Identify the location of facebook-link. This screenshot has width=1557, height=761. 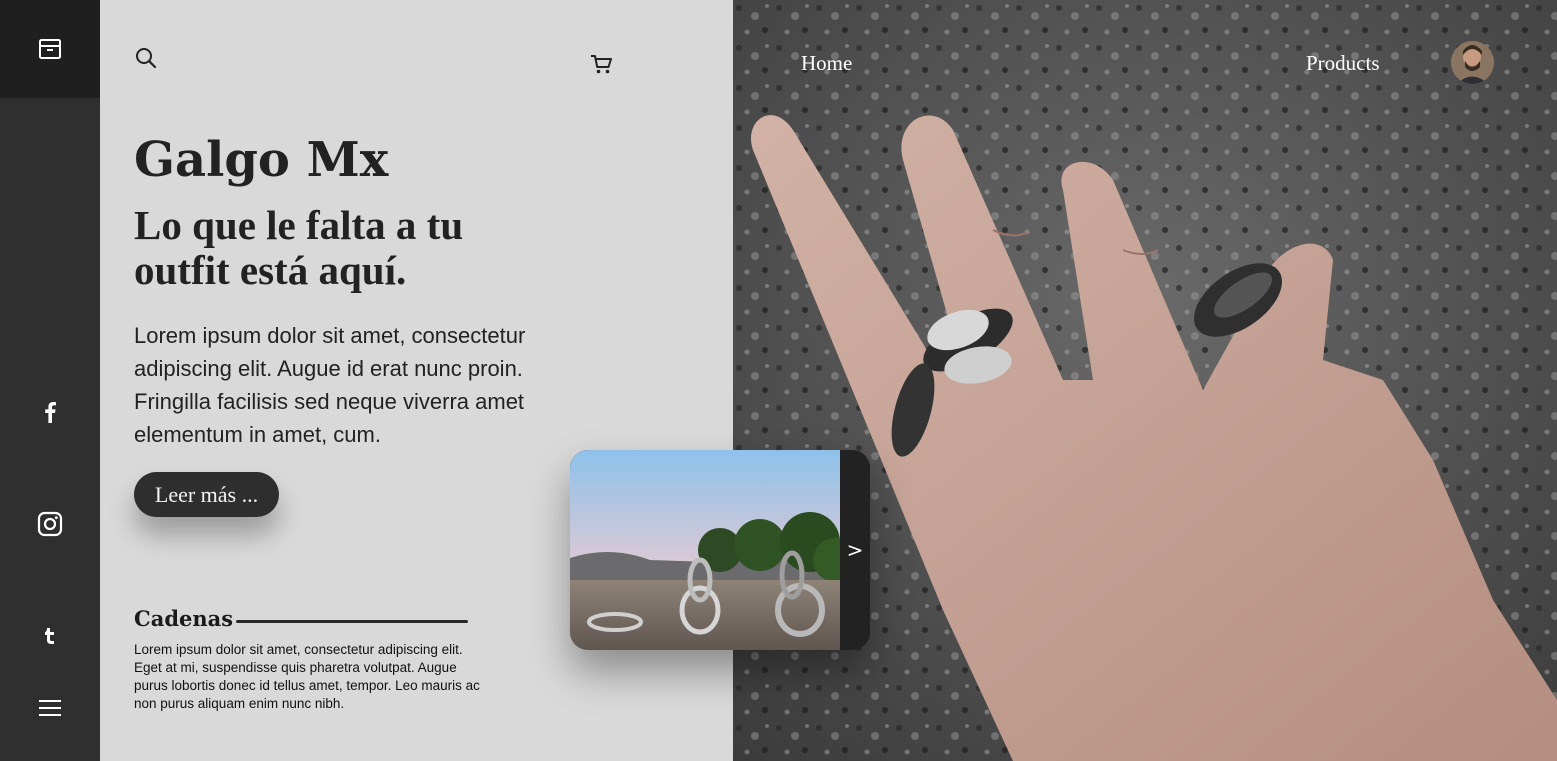
(50, 412).